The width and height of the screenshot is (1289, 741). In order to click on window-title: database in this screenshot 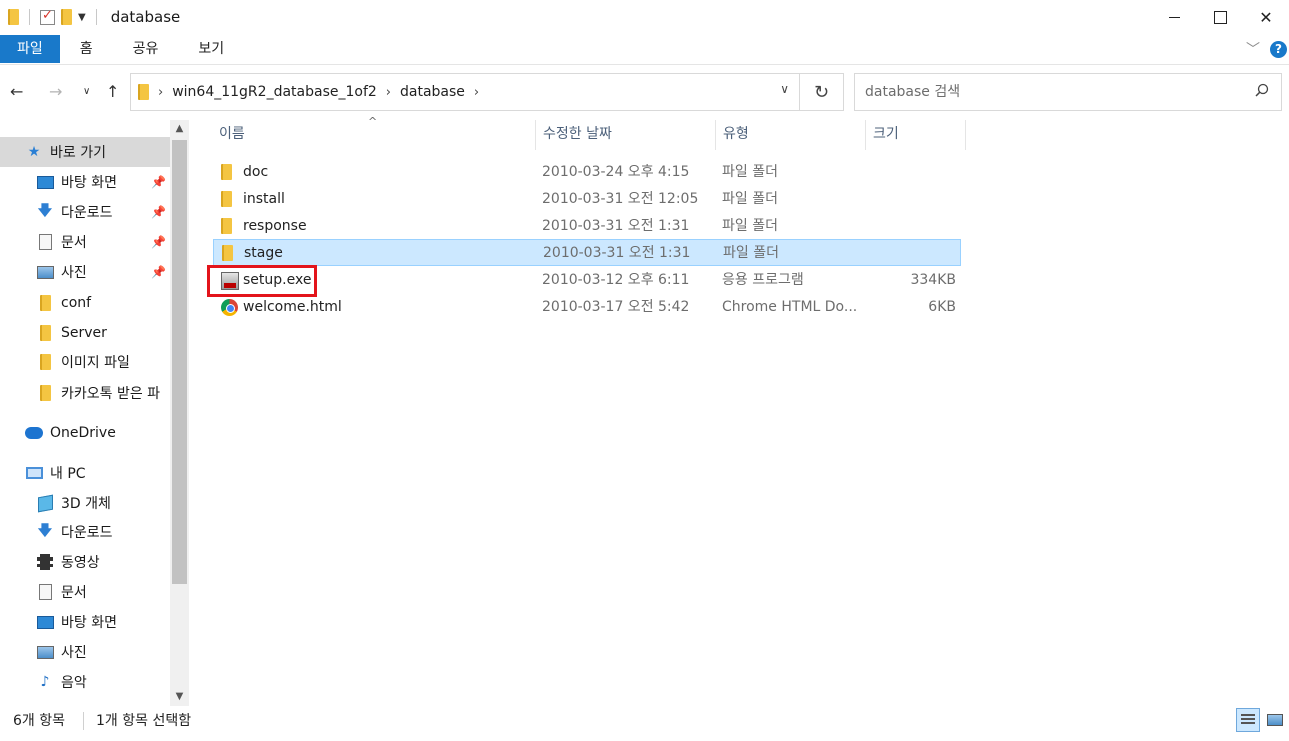, I will do `click(145, 17)`.